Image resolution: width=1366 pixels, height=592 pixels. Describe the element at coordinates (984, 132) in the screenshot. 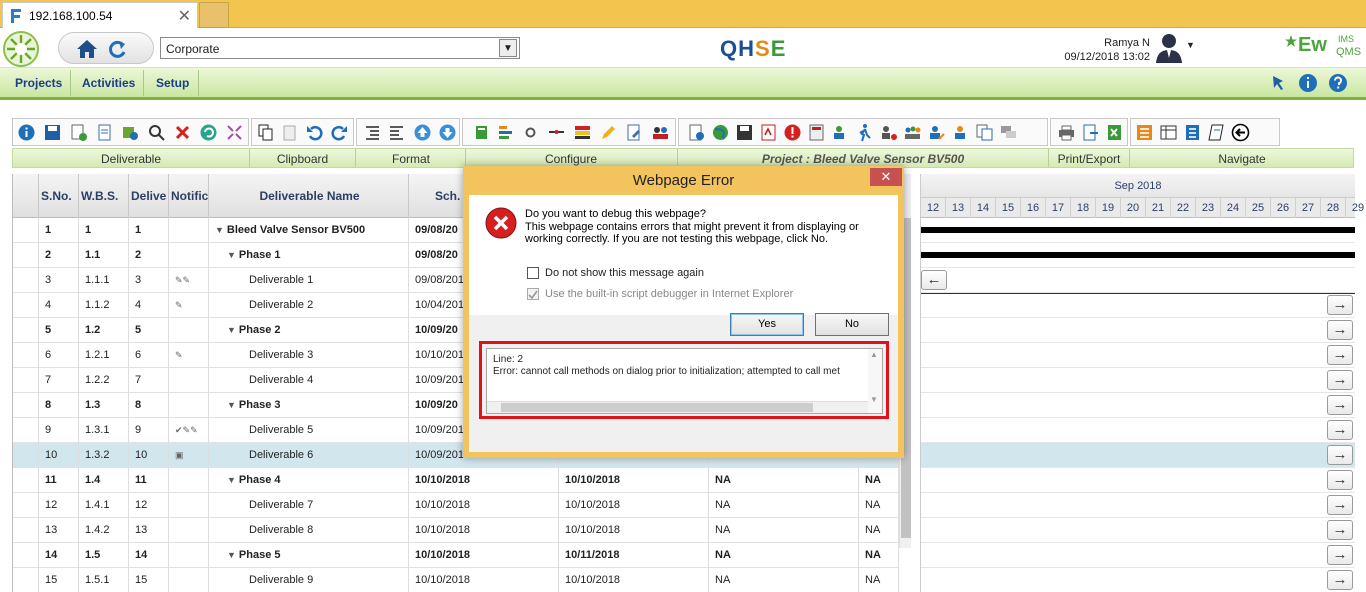

I see `copy-document-icon` at that location.